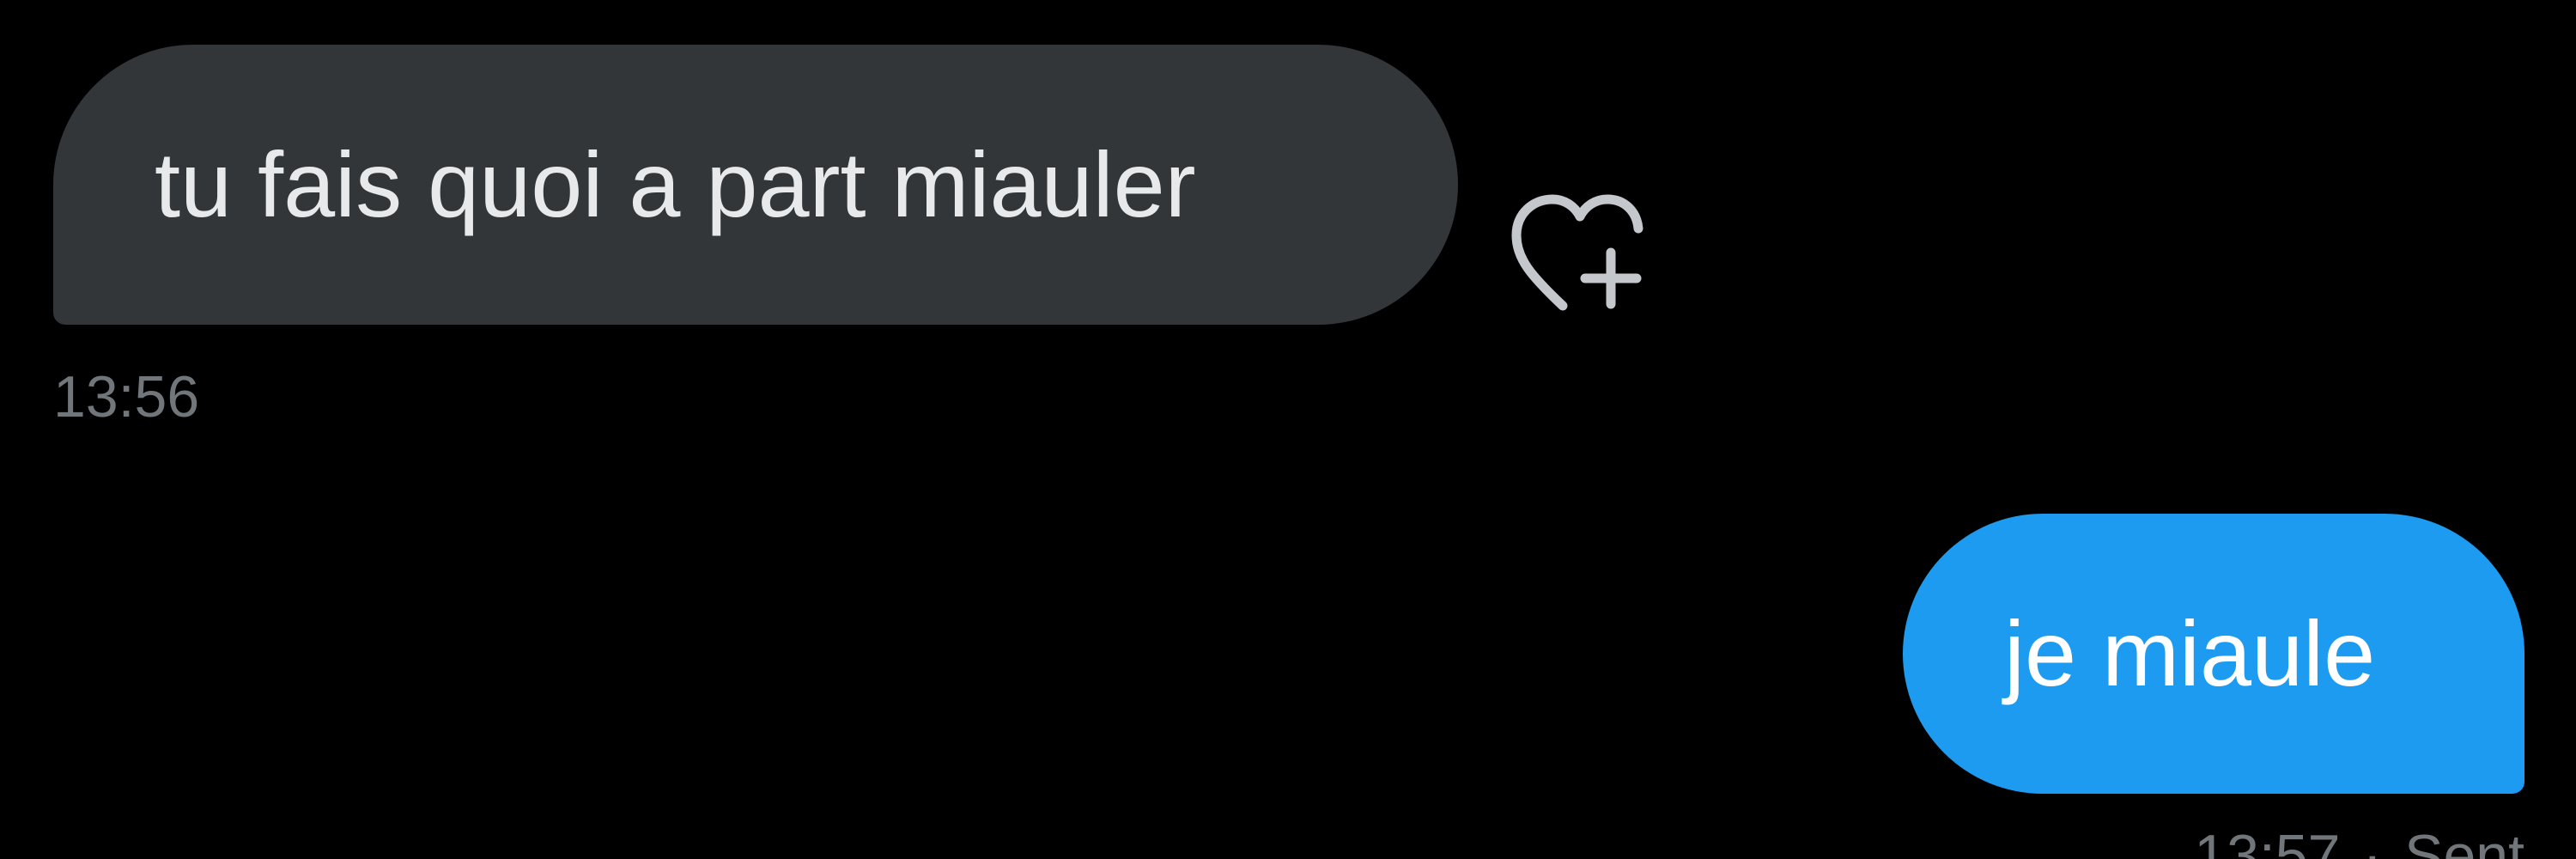 This screenshot has height=859, width=2576. What do you see at coordinates (2464, 841) in the screenshot?
I see `sent-status-label: Sent` at bounding box center [2464, 841].